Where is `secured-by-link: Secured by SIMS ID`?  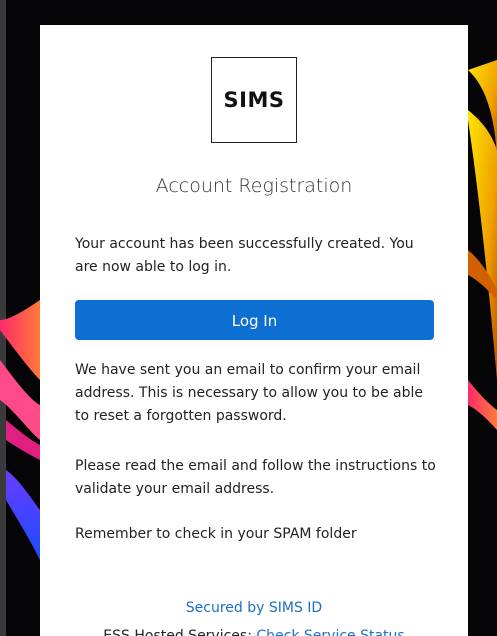 secured-by-link: Secured by SIMS ID is located at coordinates (254, 608).